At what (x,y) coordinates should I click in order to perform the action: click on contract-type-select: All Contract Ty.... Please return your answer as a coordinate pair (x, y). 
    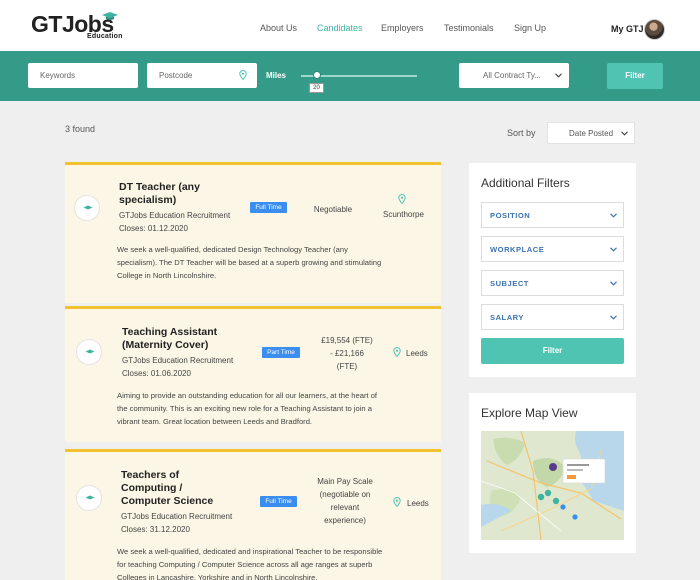
    Looking at the image, I should click on (514, 75).